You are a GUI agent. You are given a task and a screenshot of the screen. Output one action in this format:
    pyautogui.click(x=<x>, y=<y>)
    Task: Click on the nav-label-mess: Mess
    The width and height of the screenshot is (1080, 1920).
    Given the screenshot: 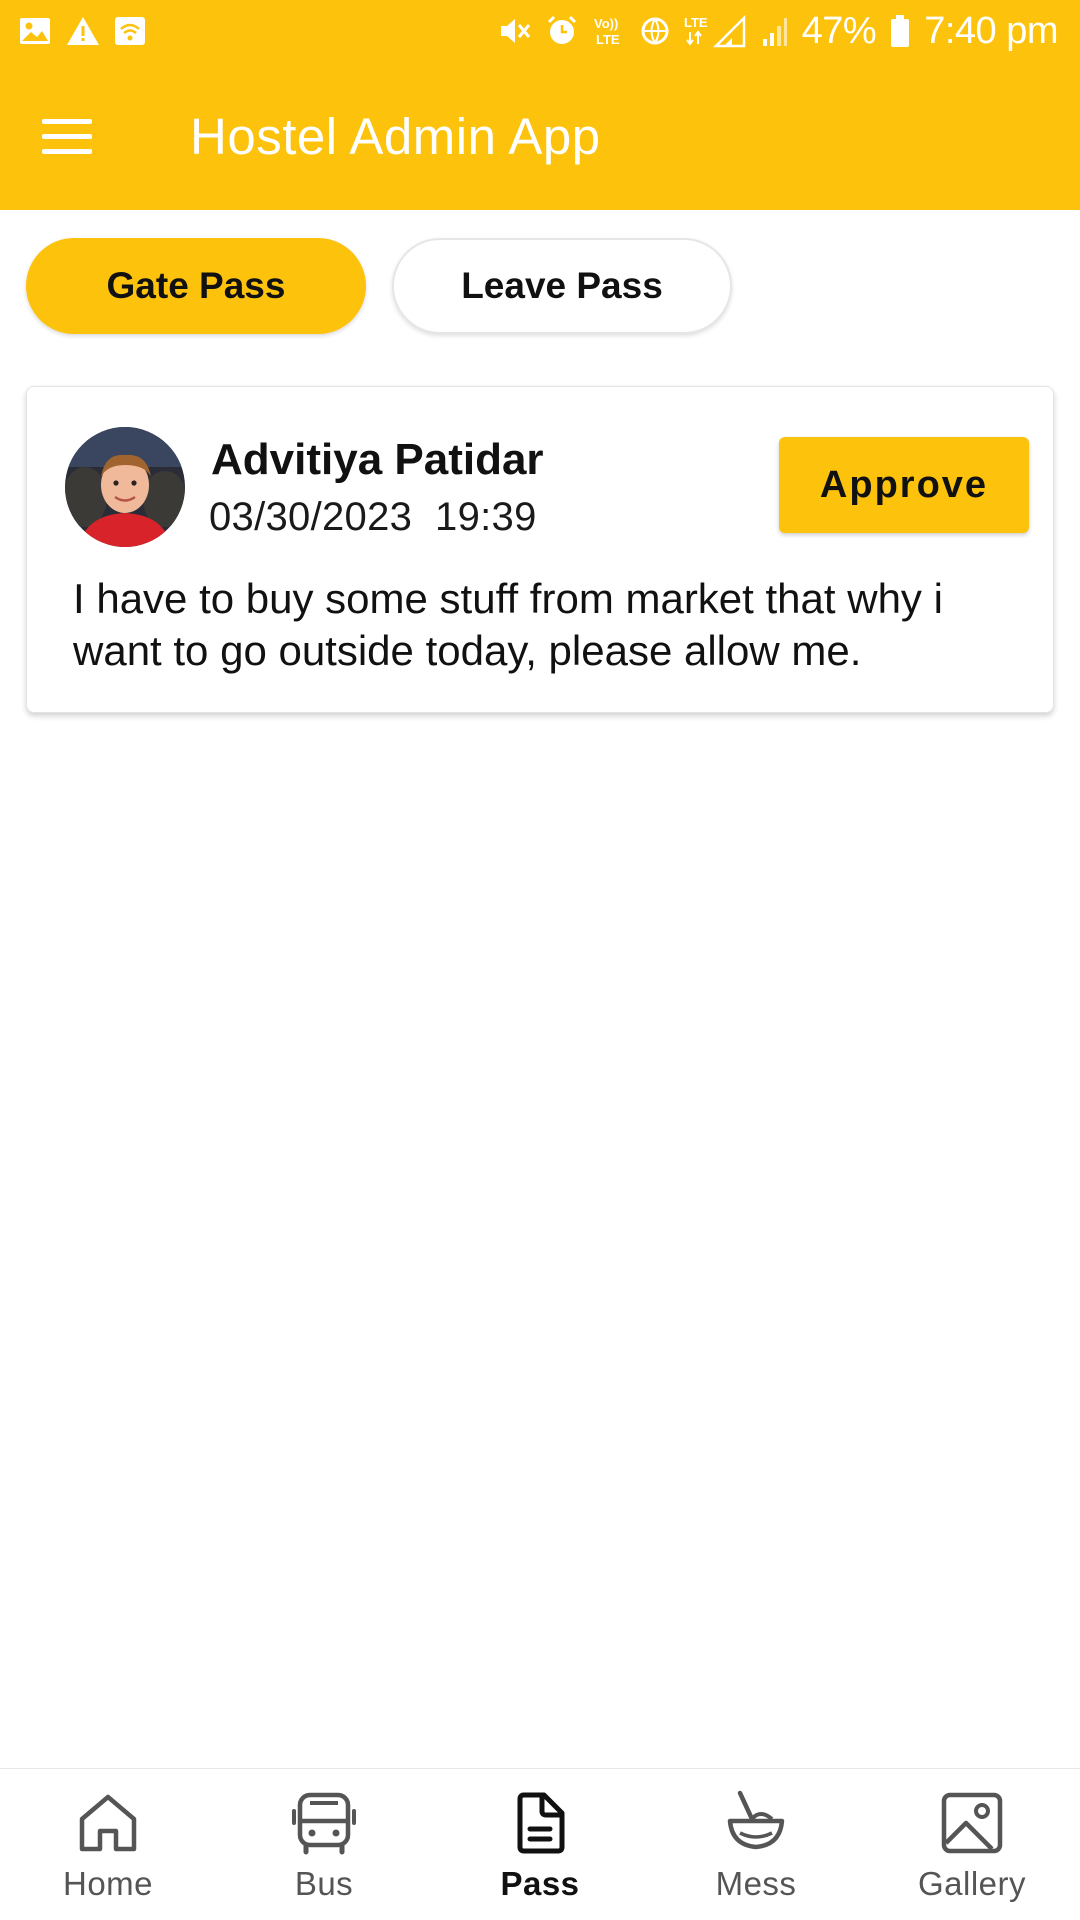 What is the action you would take?
    pyautogui.click(x=756, y=1883)
    